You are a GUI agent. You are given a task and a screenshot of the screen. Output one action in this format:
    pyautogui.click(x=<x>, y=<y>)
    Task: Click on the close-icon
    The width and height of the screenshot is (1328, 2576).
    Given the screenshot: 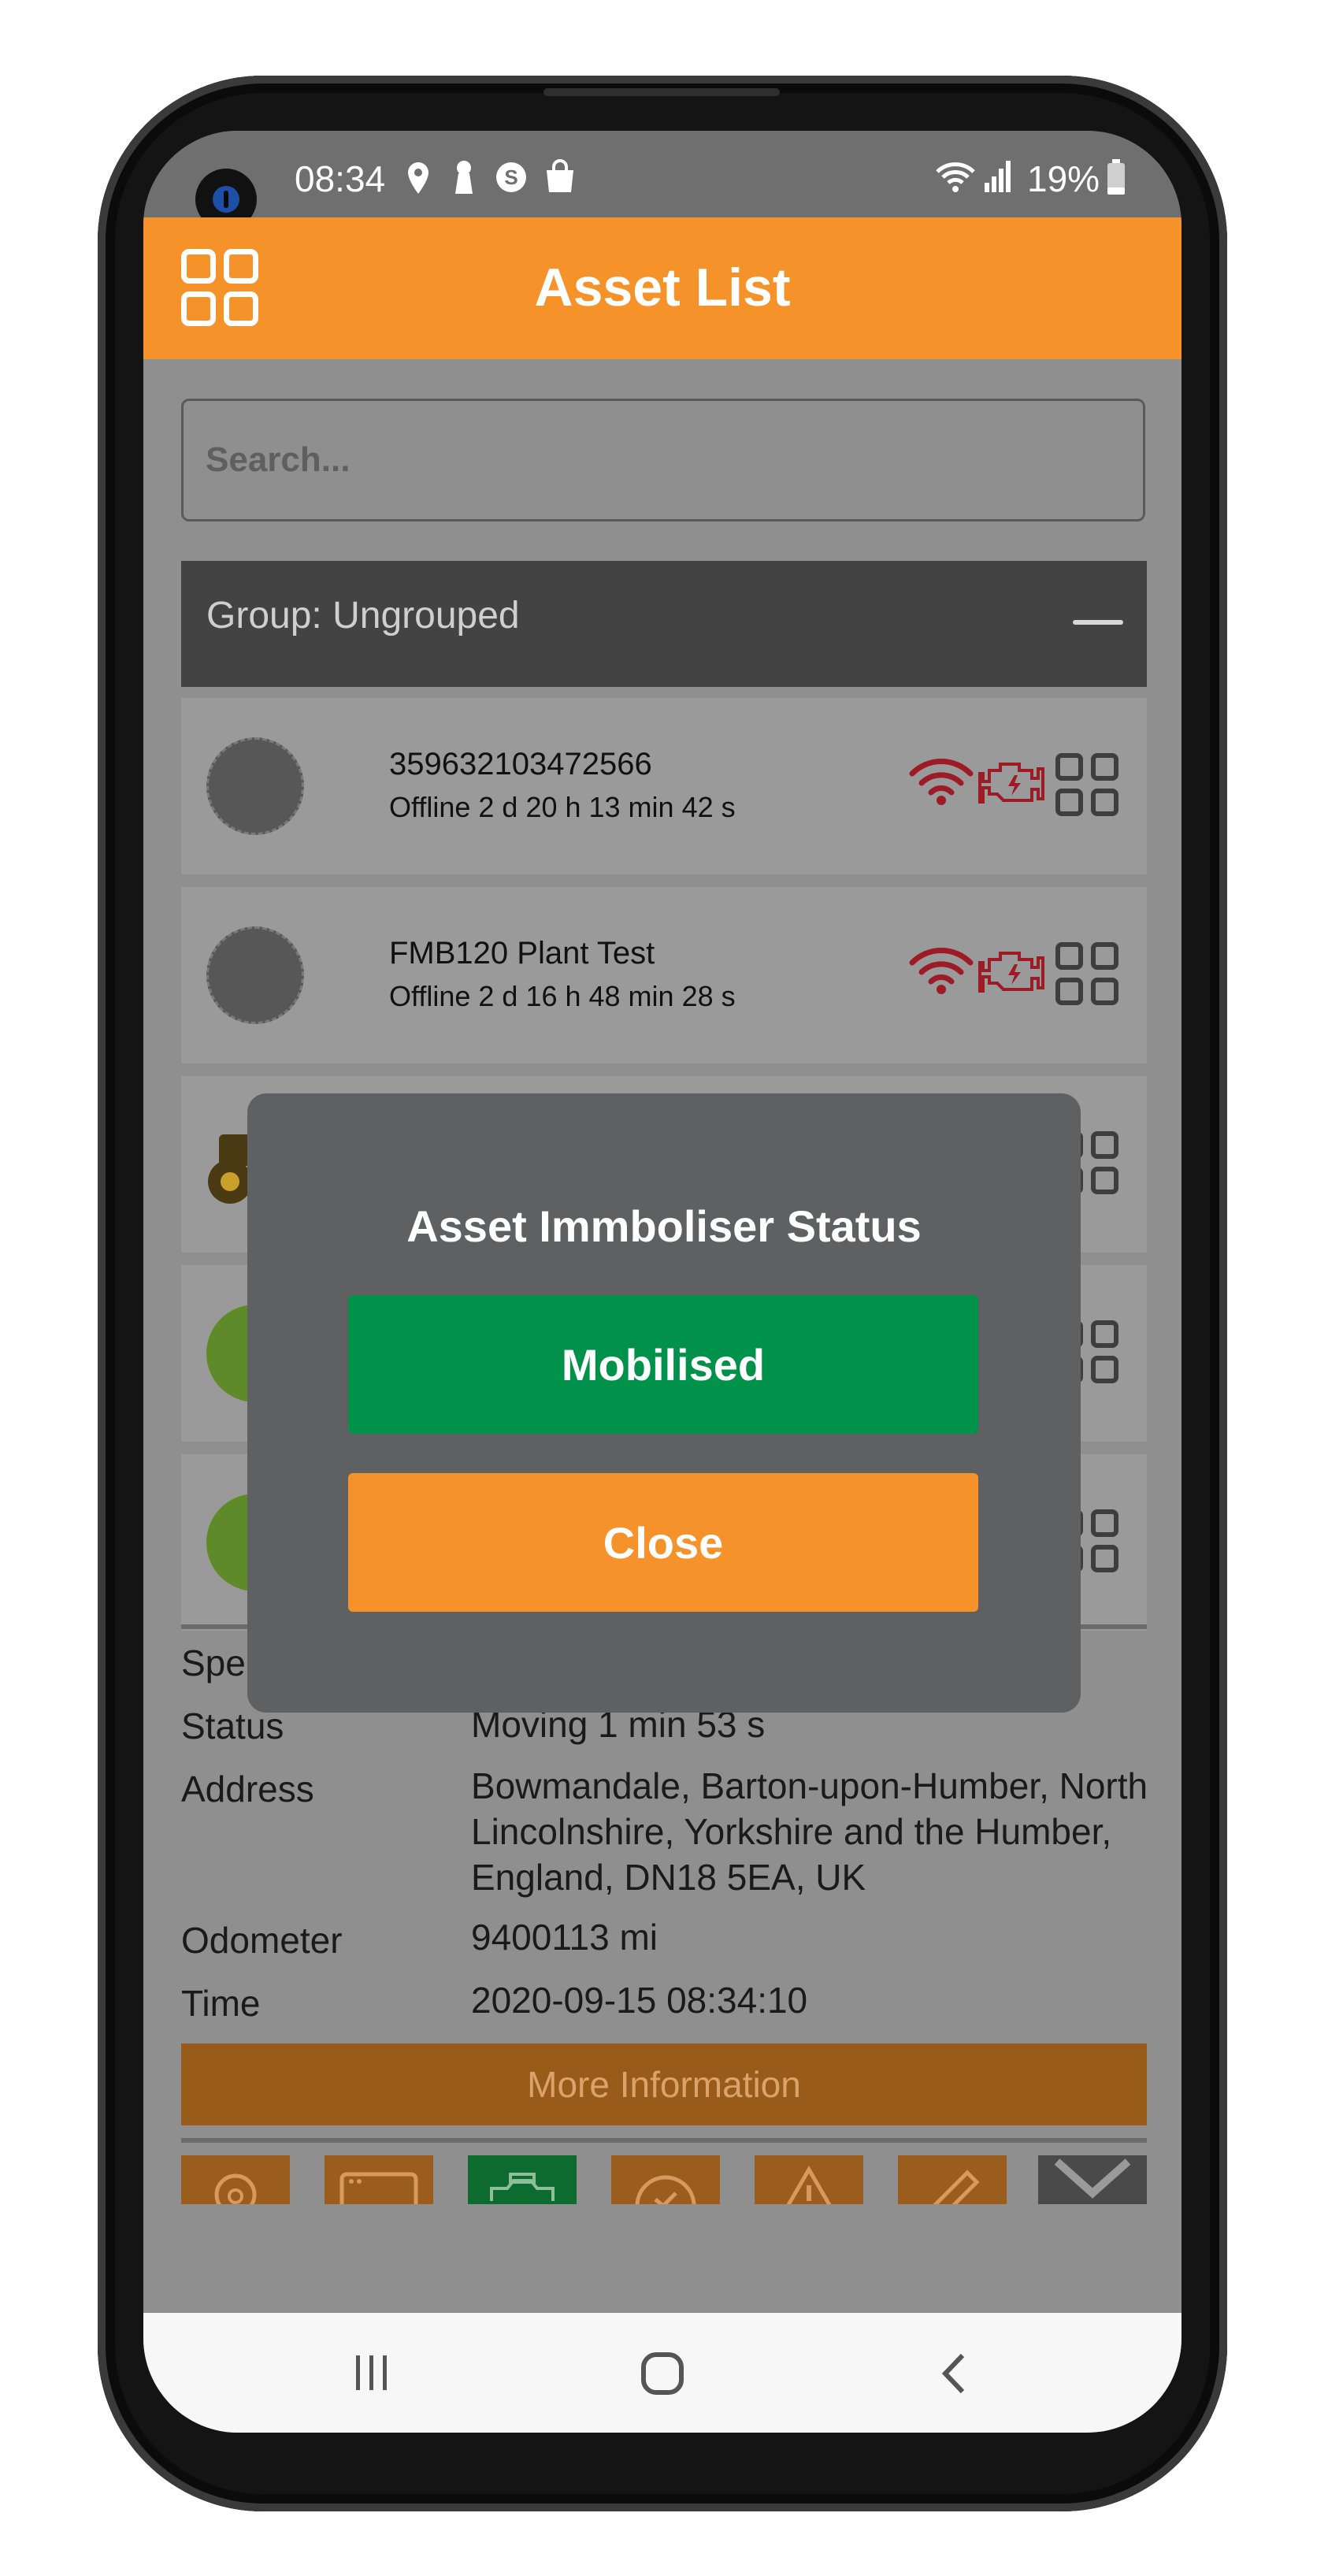 What is the action you would take?
    pyautogui.click(x=1092, y=2179)
    